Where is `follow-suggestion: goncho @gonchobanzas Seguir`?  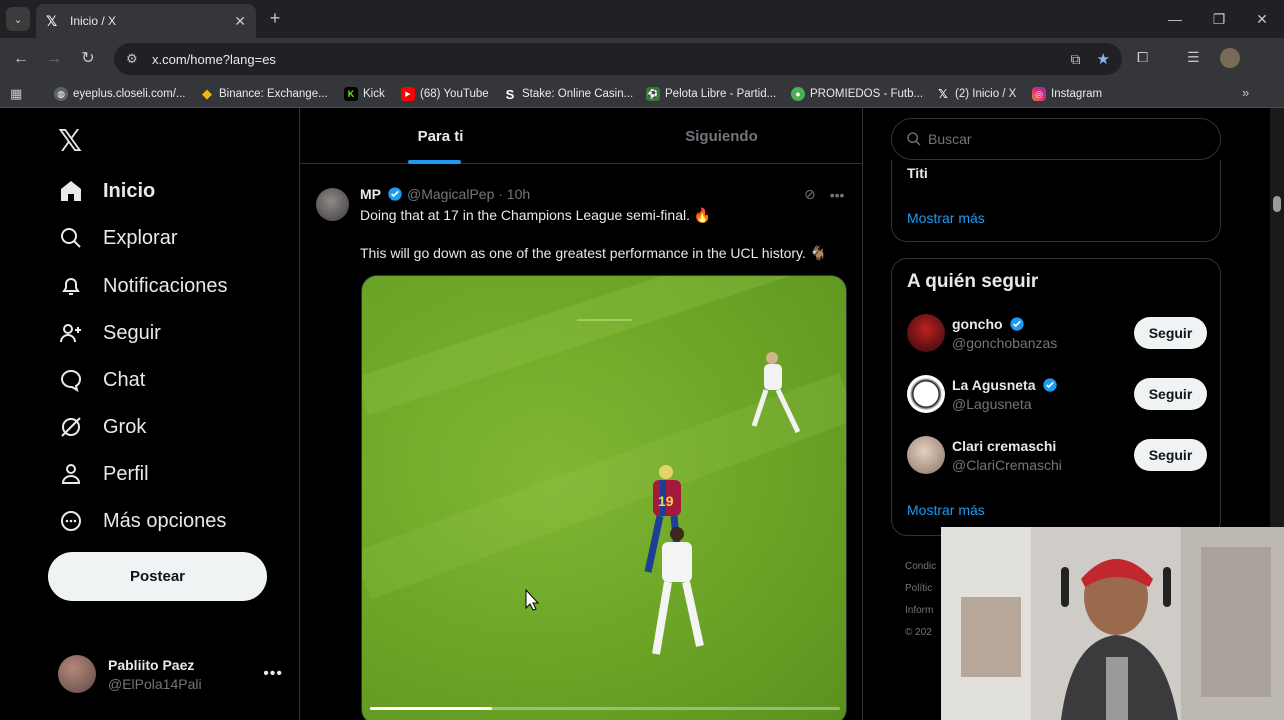 follow-suggestion: goncho @gonchobanzas Seguir is located at coordinates (1057, 333).